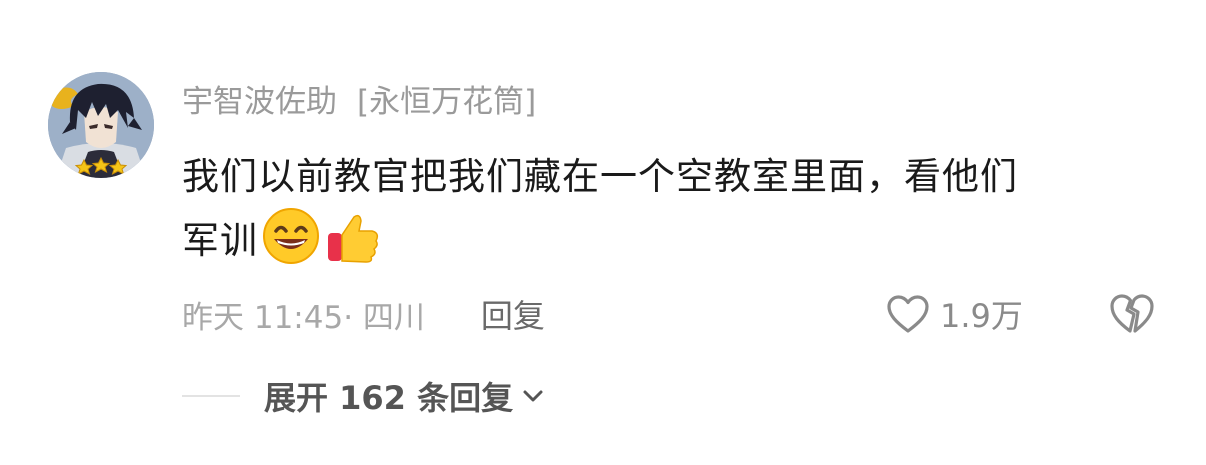 The height and width of the screenshot is (465, 1206). What do you see at coordinates (353, 245) in the screenshot?
I see `thumbs-up-emoji` at bounding box center [353, 245].